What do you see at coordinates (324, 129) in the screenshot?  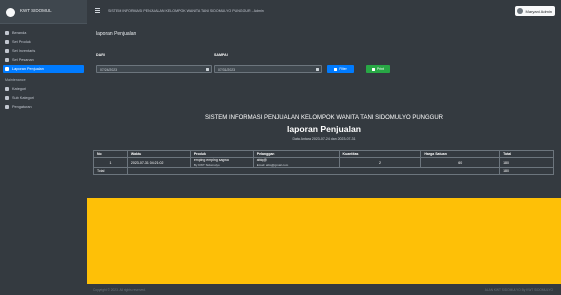 I see `report-title: laporan Penjualan` at bounding box center [324, 129].